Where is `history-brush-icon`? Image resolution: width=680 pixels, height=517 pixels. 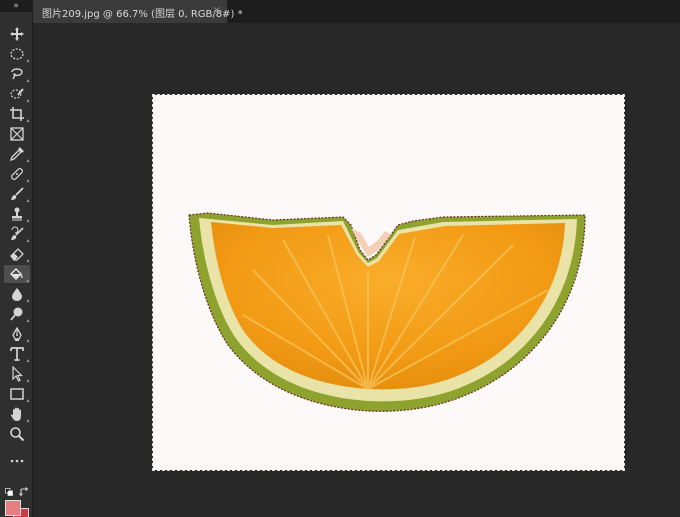
history-brush-icon is located at coordinates (17, 233).